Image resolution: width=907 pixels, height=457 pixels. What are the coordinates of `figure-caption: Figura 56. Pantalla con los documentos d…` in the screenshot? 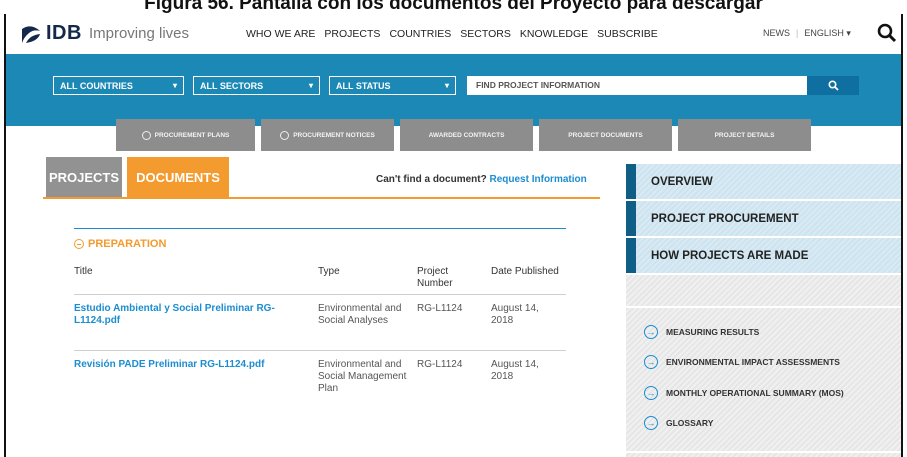 It's located at (453, 7).